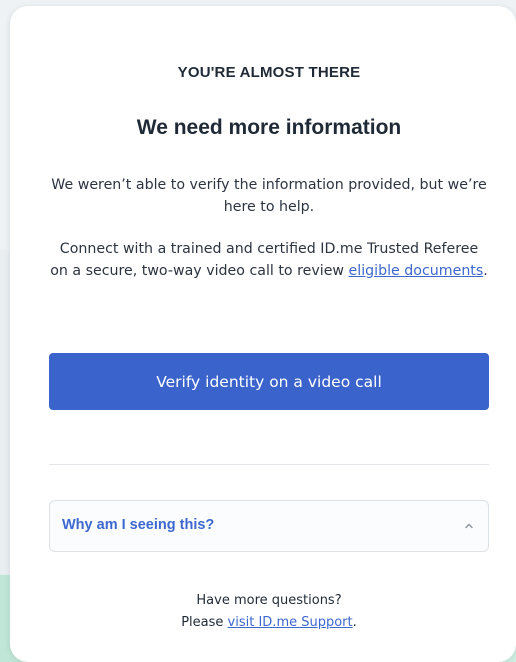 Image resolution: width=516 pixels, height=662 pixels. Describe the element at coordinates (354, 622) in the screenshot. I see `footer-suffix: .` at that location.